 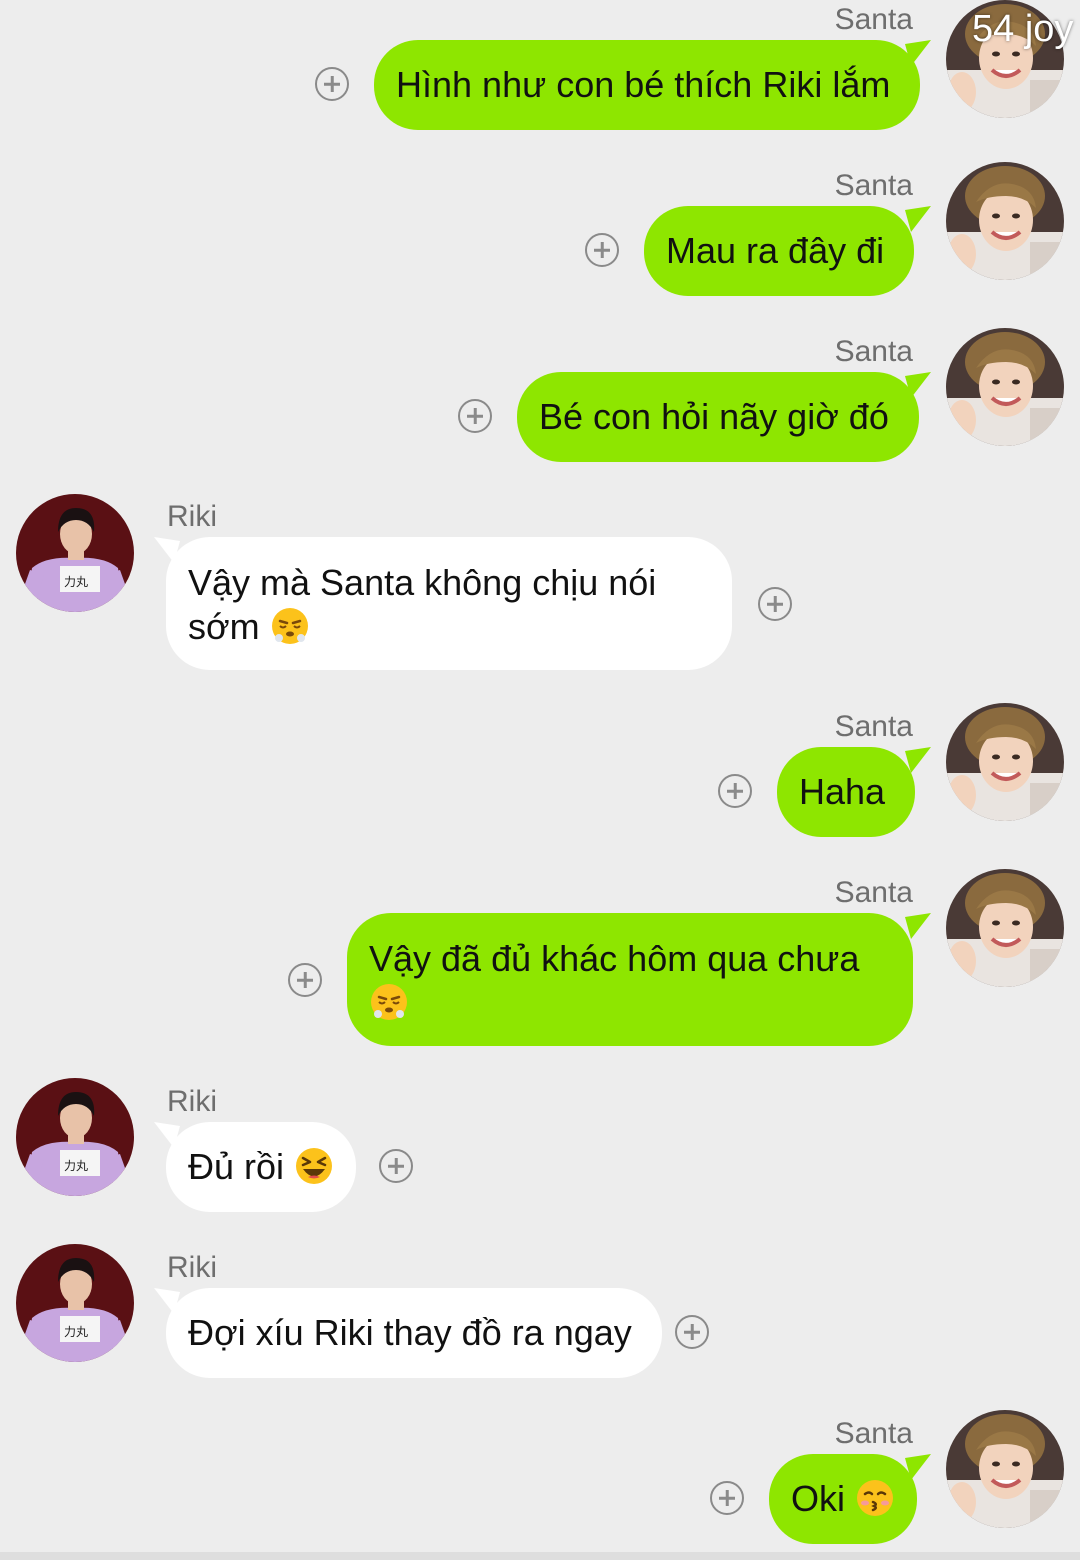 What do you see at coordinates (449, 627) in the screenshot?
I see `message-text-line: sớm` at bounding box center [449, 627].